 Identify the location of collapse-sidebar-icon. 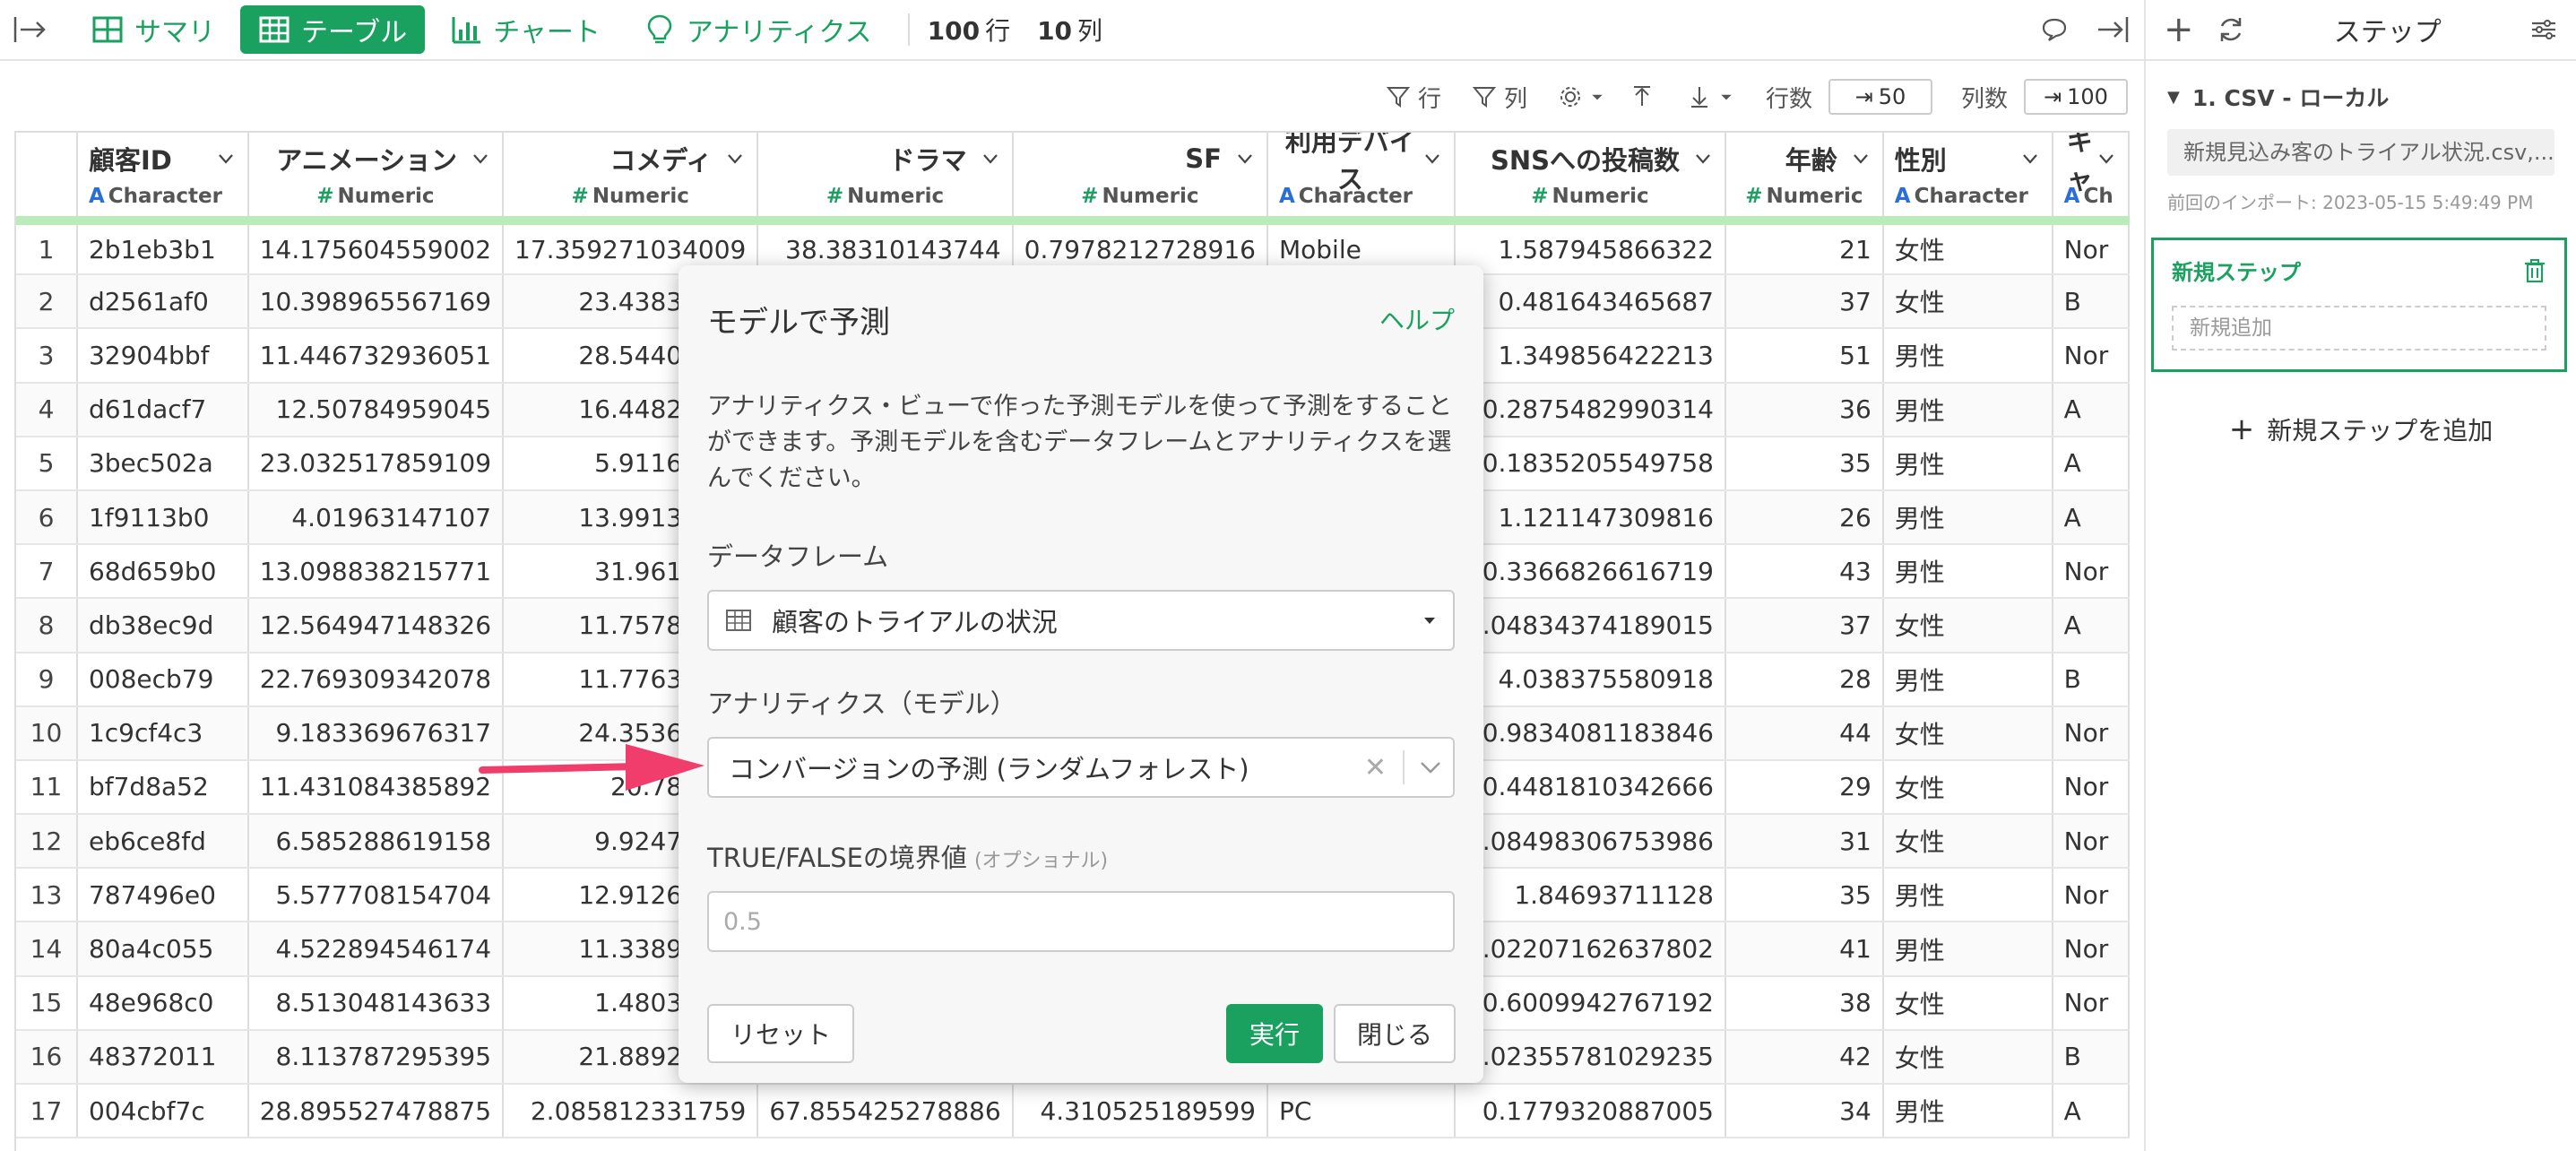
(30, 29).